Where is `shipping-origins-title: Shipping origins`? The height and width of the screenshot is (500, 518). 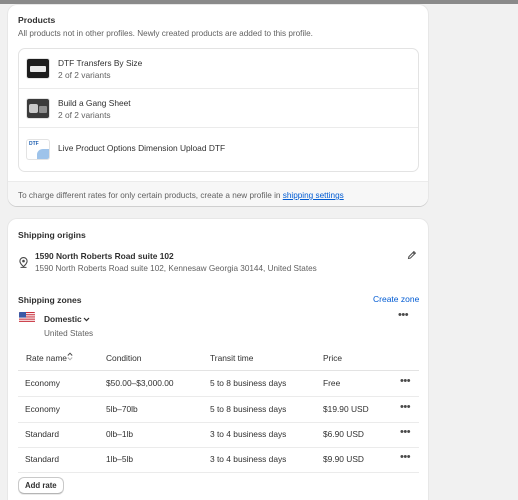 shipping-origins-title: Shipping origins is located at coordinates (52, 235).